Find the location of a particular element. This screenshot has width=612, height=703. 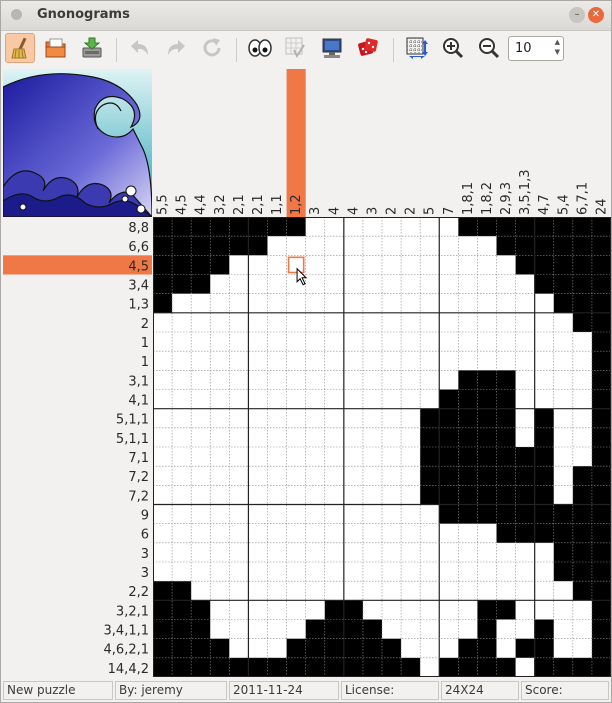

open-button is located at coordinates (56, 48).